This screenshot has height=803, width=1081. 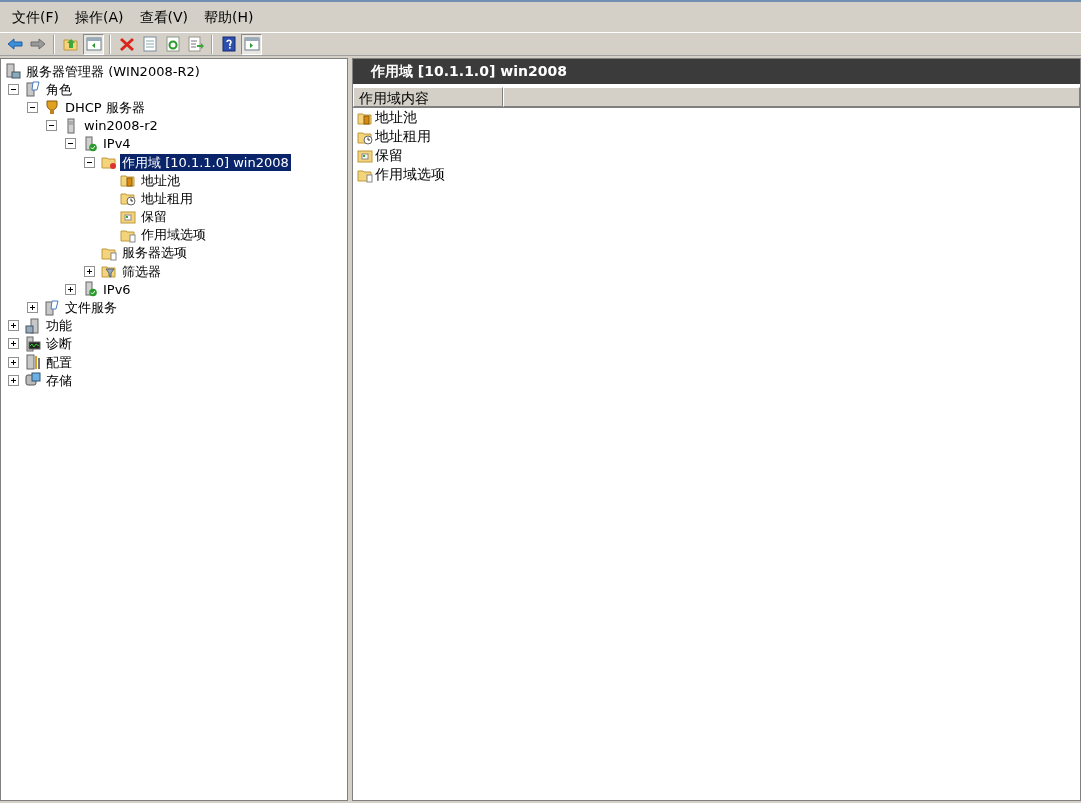 What do you see at coordinates (93, 44) in the screenshot?
I see `show-tree-button` at bounding box center [93, 44].